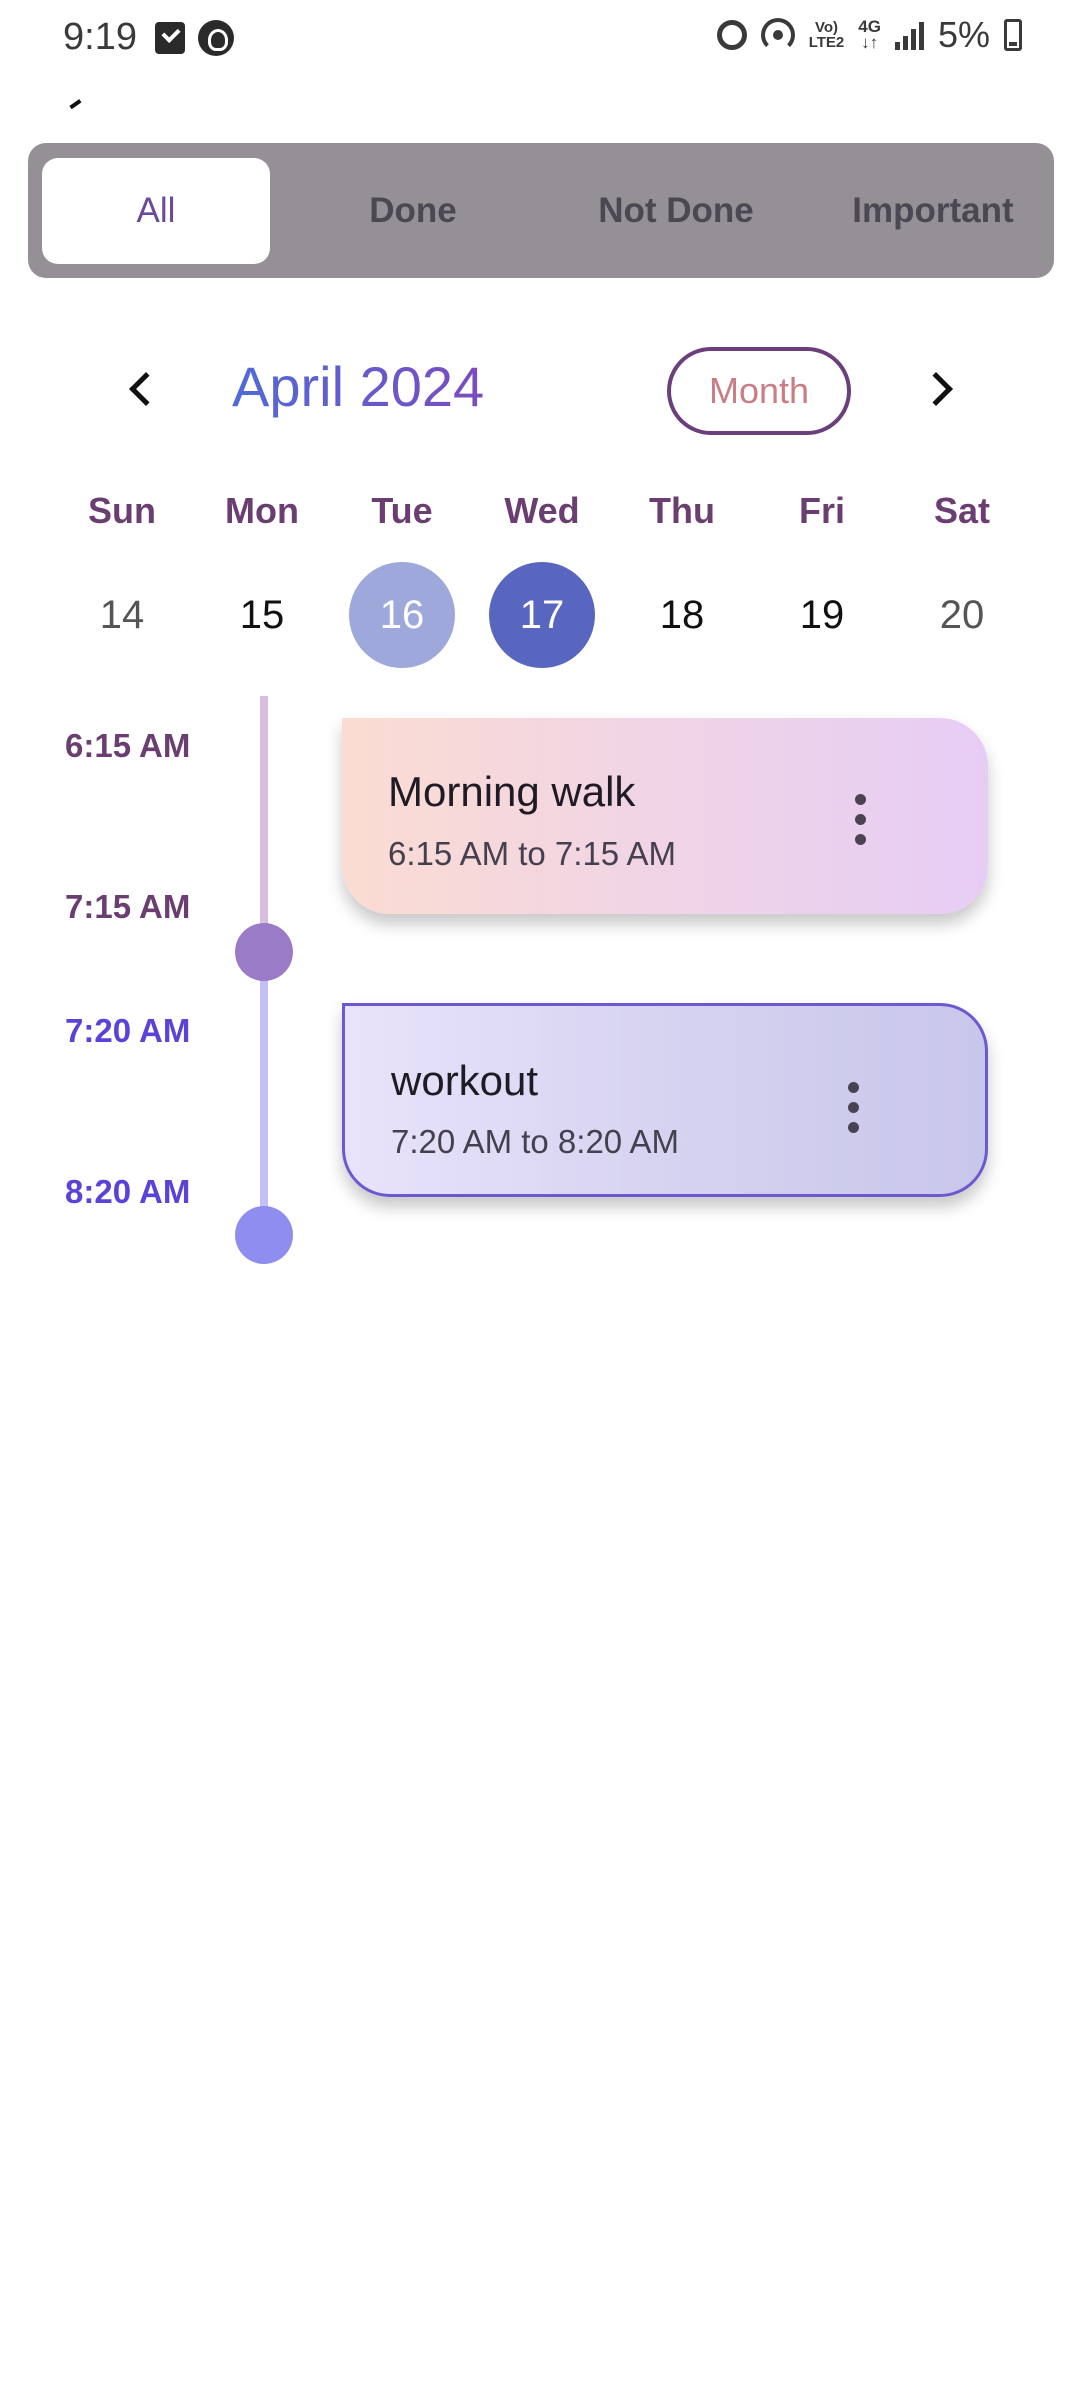 This screenshot has height=2400, width=1080. I want to click on filter-segmented-control: All Done Not Done Important, so click(541, 210).